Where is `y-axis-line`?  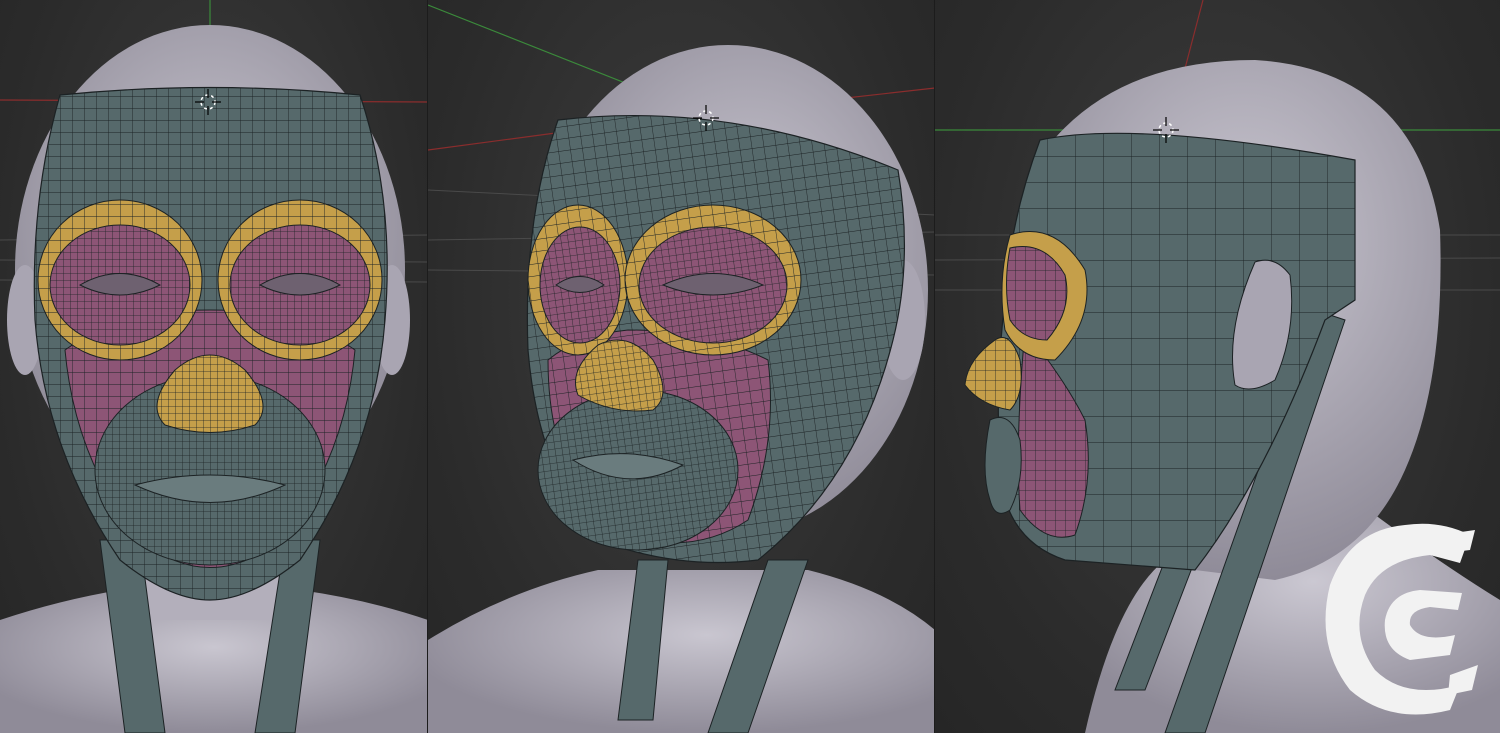
y-axis-line is located at coordinates (536, 47).